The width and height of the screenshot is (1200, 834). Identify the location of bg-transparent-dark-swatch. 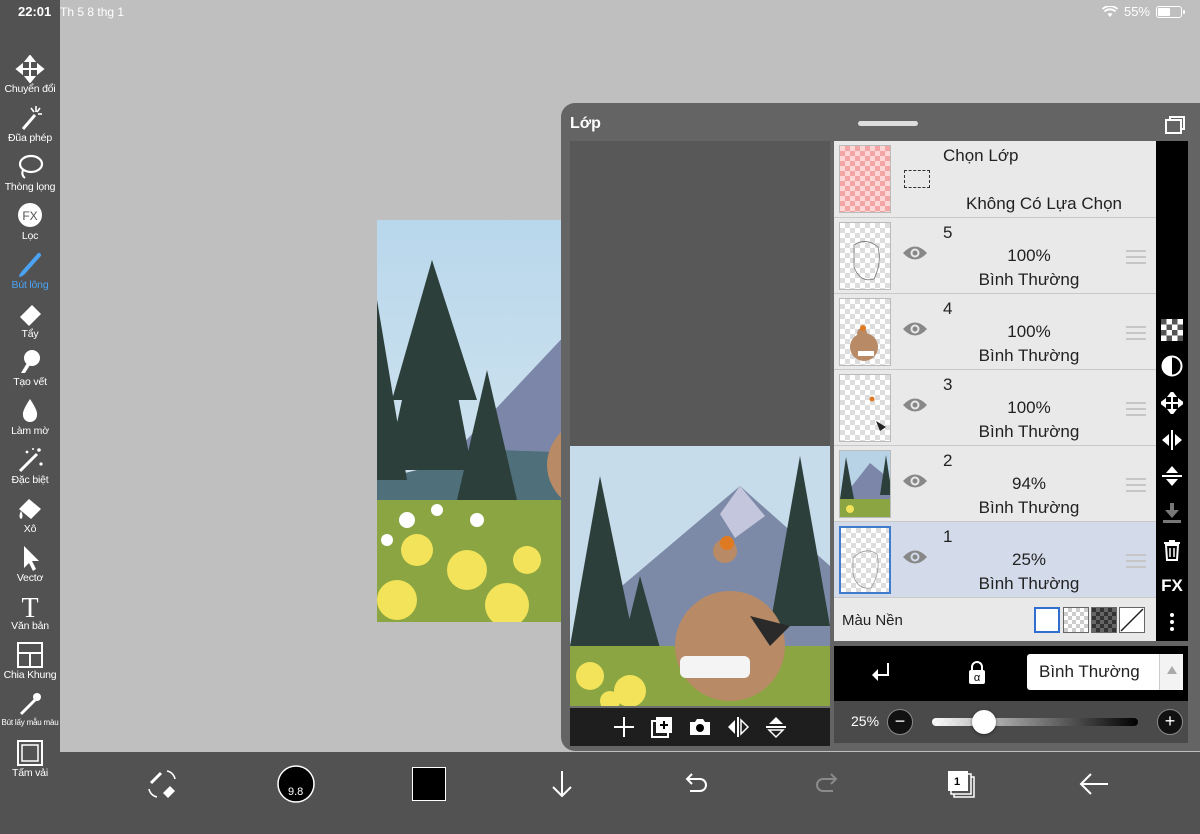
(1104, 620).